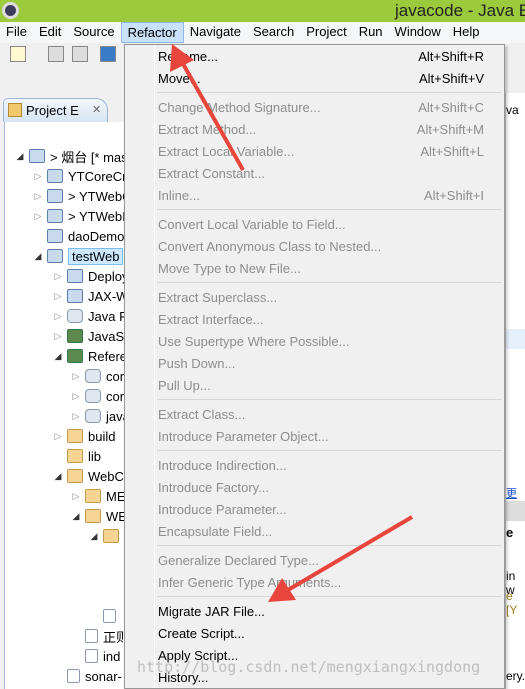  I want to click on monitor-icon, so click(108, 54).